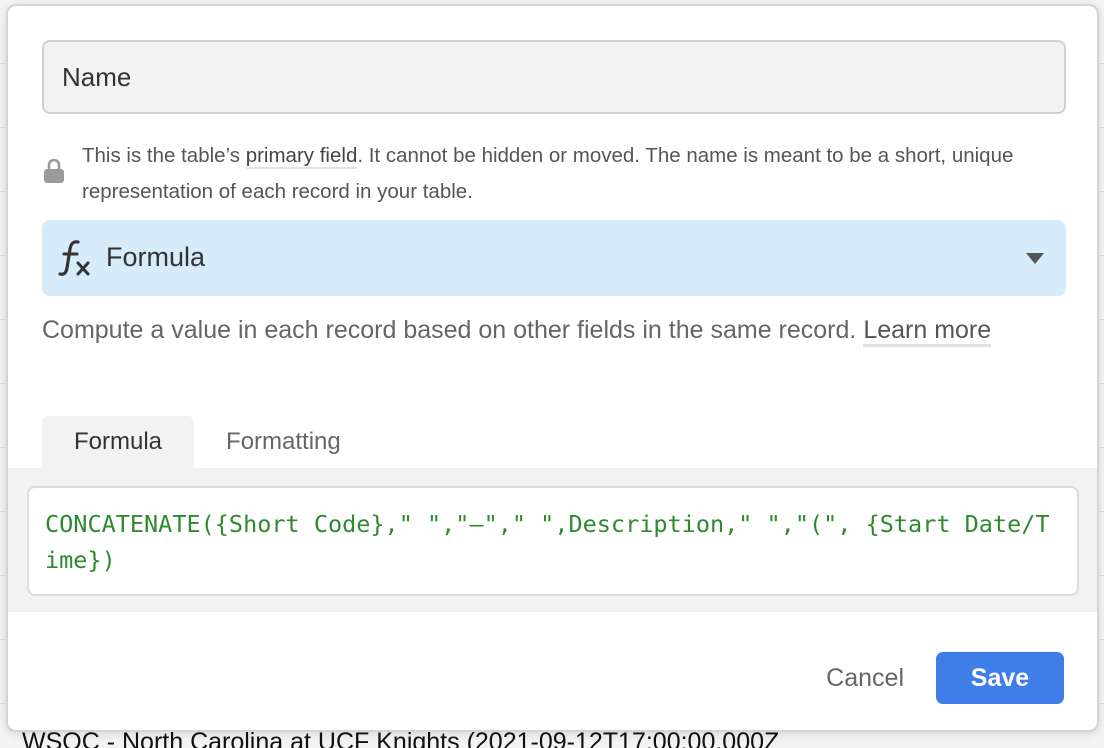 The width and height of the screenshot is (1104, 748). I want to click on tab-formula: Formula, so click(118, 442).